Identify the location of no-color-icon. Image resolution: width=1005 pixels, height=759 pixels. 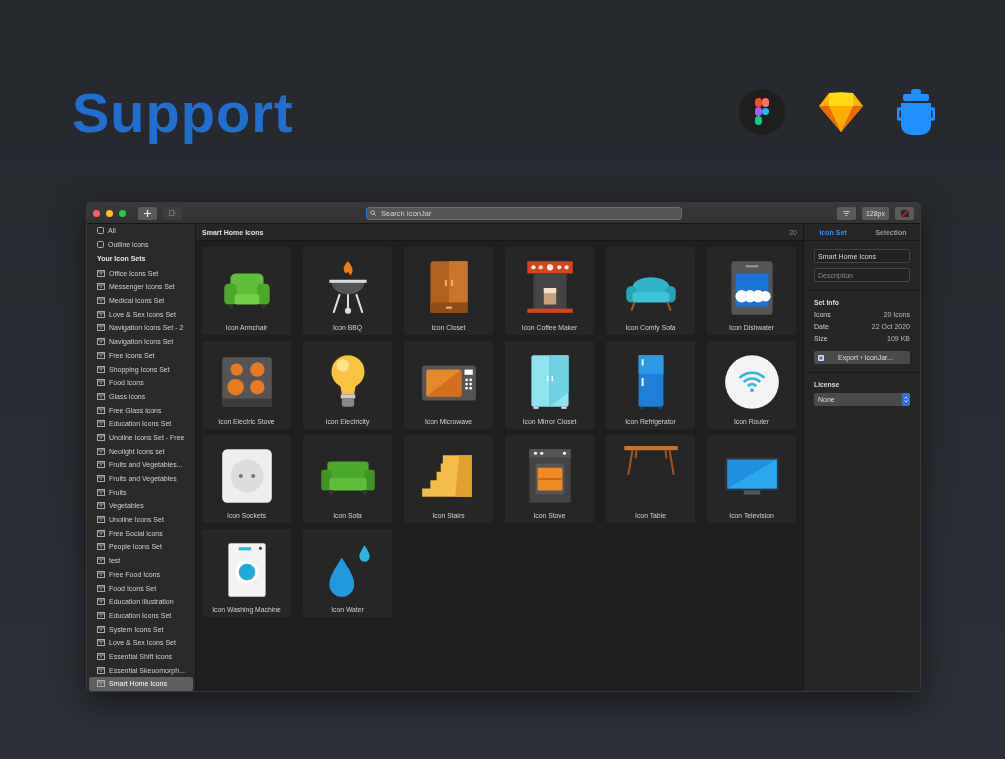
(904, 213).